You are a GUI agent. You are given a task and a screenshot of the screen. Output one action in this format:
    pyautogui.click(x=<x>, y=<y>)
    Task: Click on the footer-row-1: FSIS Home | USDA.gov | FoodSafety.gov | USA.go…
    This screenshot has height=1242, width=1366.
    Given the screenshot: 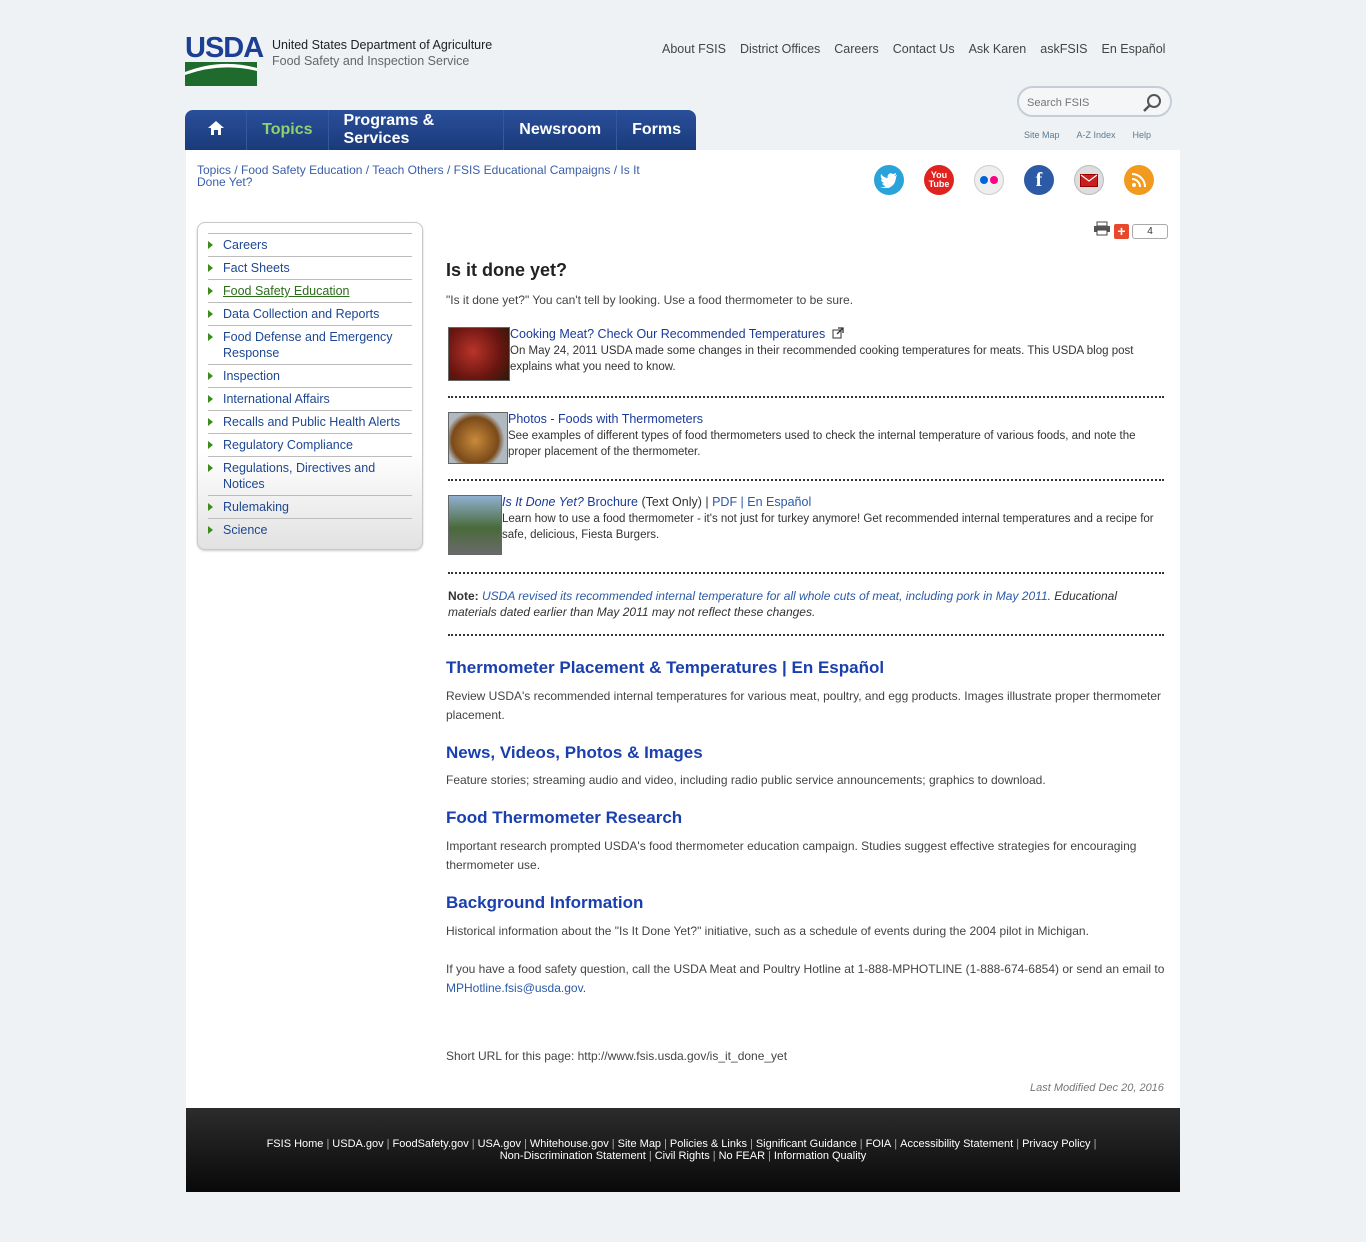 What is the action you would take?
    pyautogui.click(x=681, y=1144)
    